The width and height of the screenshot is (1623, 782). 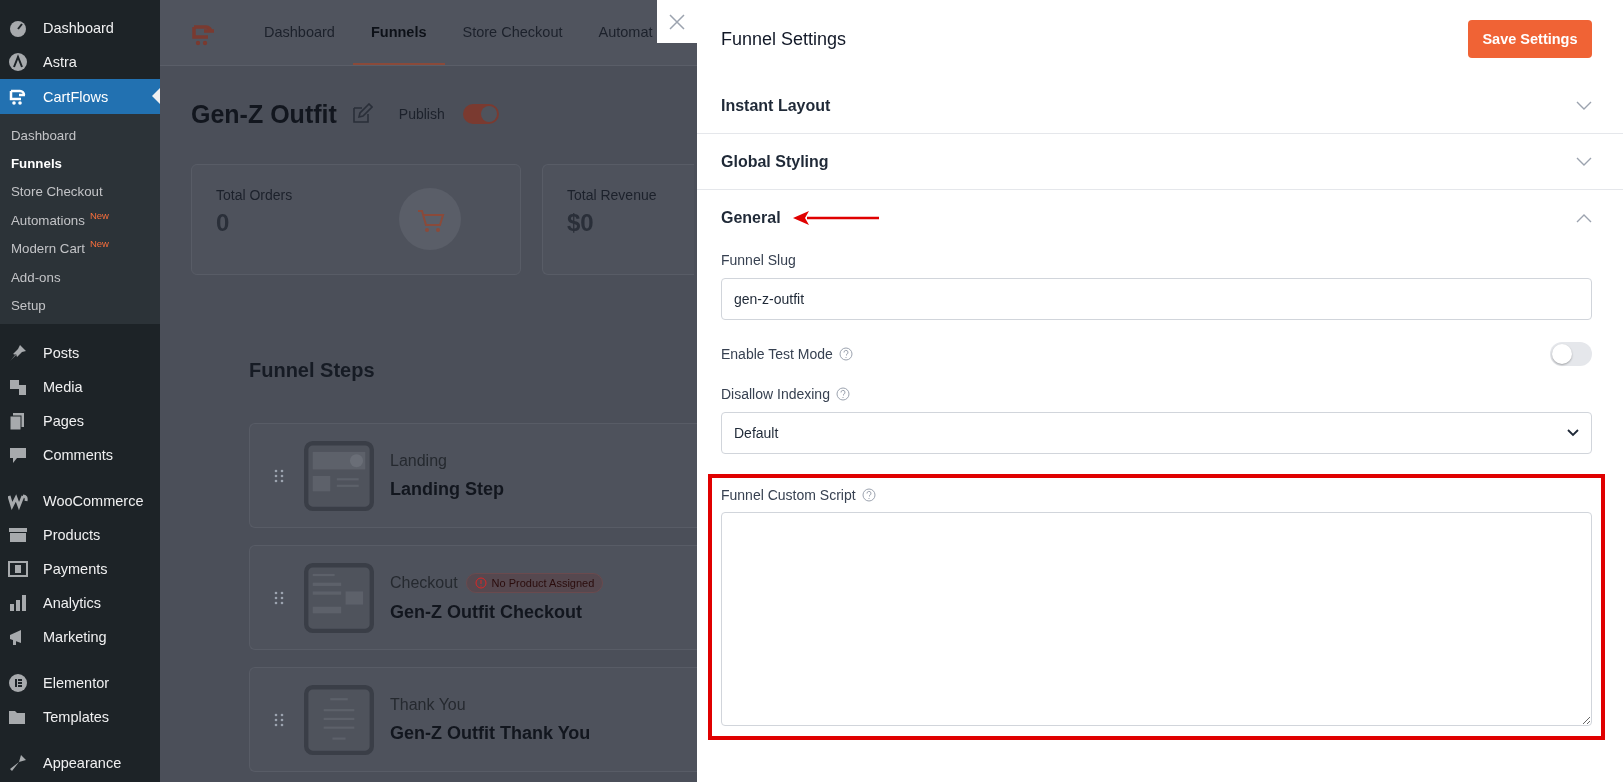 I want to click on sidebar-menu-item: Comments, so click(x=80, y=454).